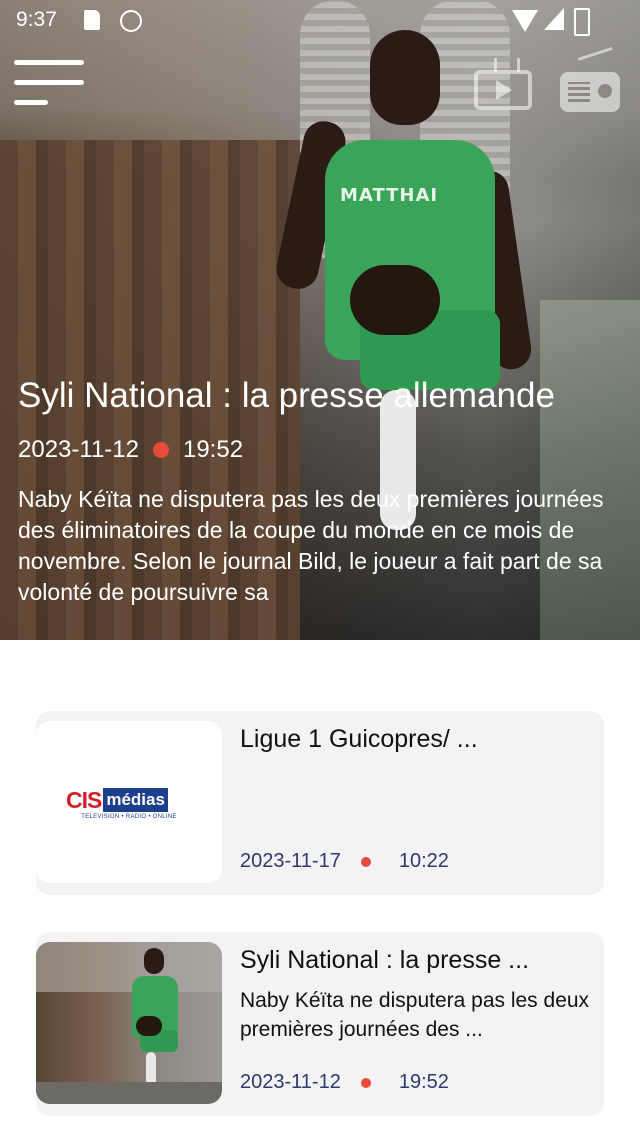  What do you see at coordinates (36, 19) in the screenshot?
I see `status-time: 9:37` at bounding box center [36, 19].